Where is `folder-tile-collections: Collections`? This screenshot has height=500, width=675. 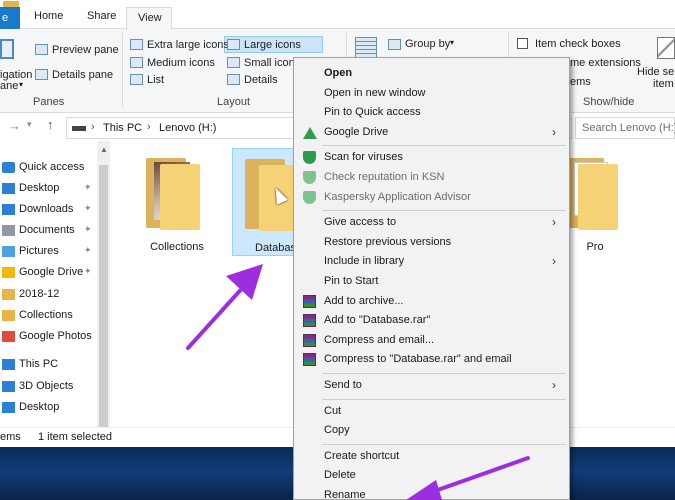 folder-tile-collections: Collections is located at coordinates (177, 202).